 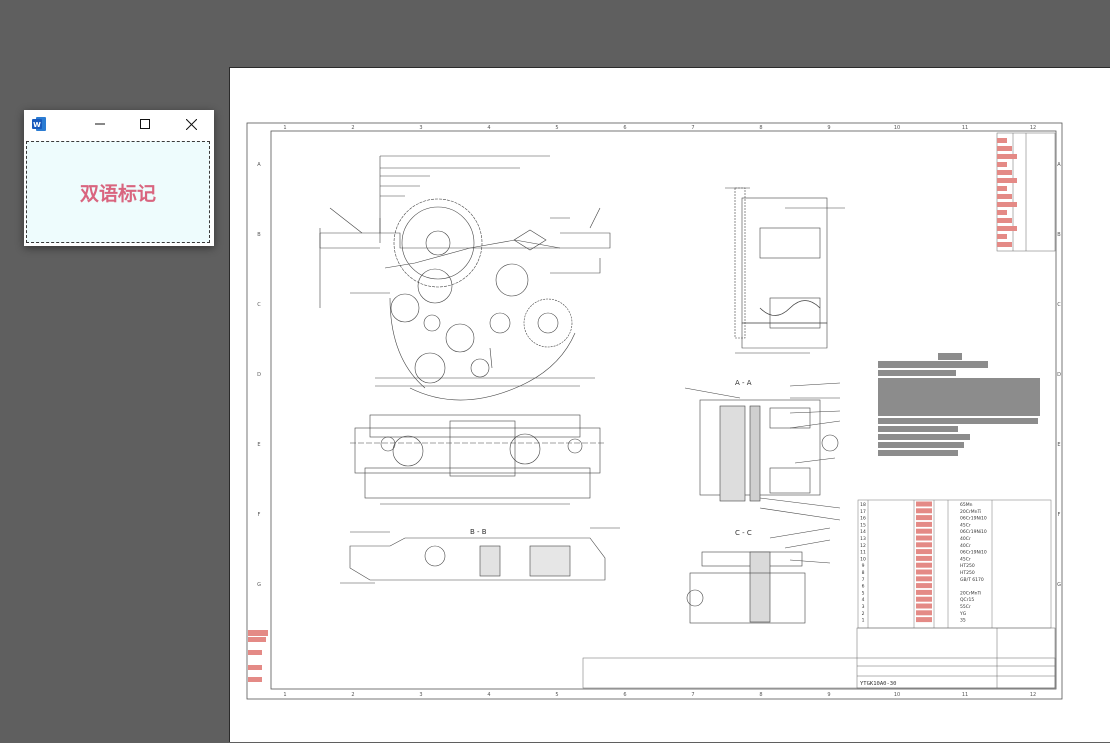 I want to click on title-bar: W, so click(x=119, y=124).